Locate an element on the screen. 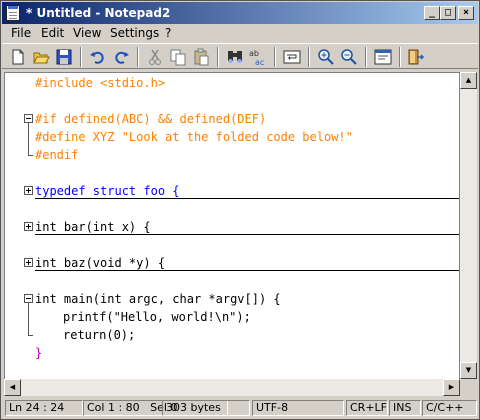 This screenshot has height=420, width=480. code-text: #endif is located at coordinates (57, 155).